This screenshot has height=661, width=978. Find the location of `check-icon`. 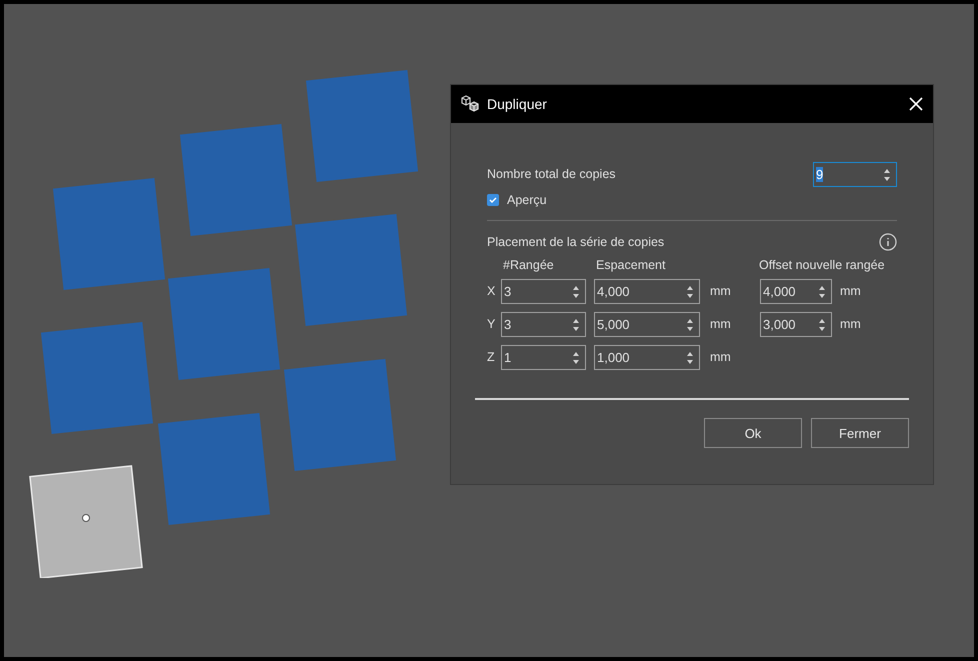

check-icon is located at coordinates (493, 200).